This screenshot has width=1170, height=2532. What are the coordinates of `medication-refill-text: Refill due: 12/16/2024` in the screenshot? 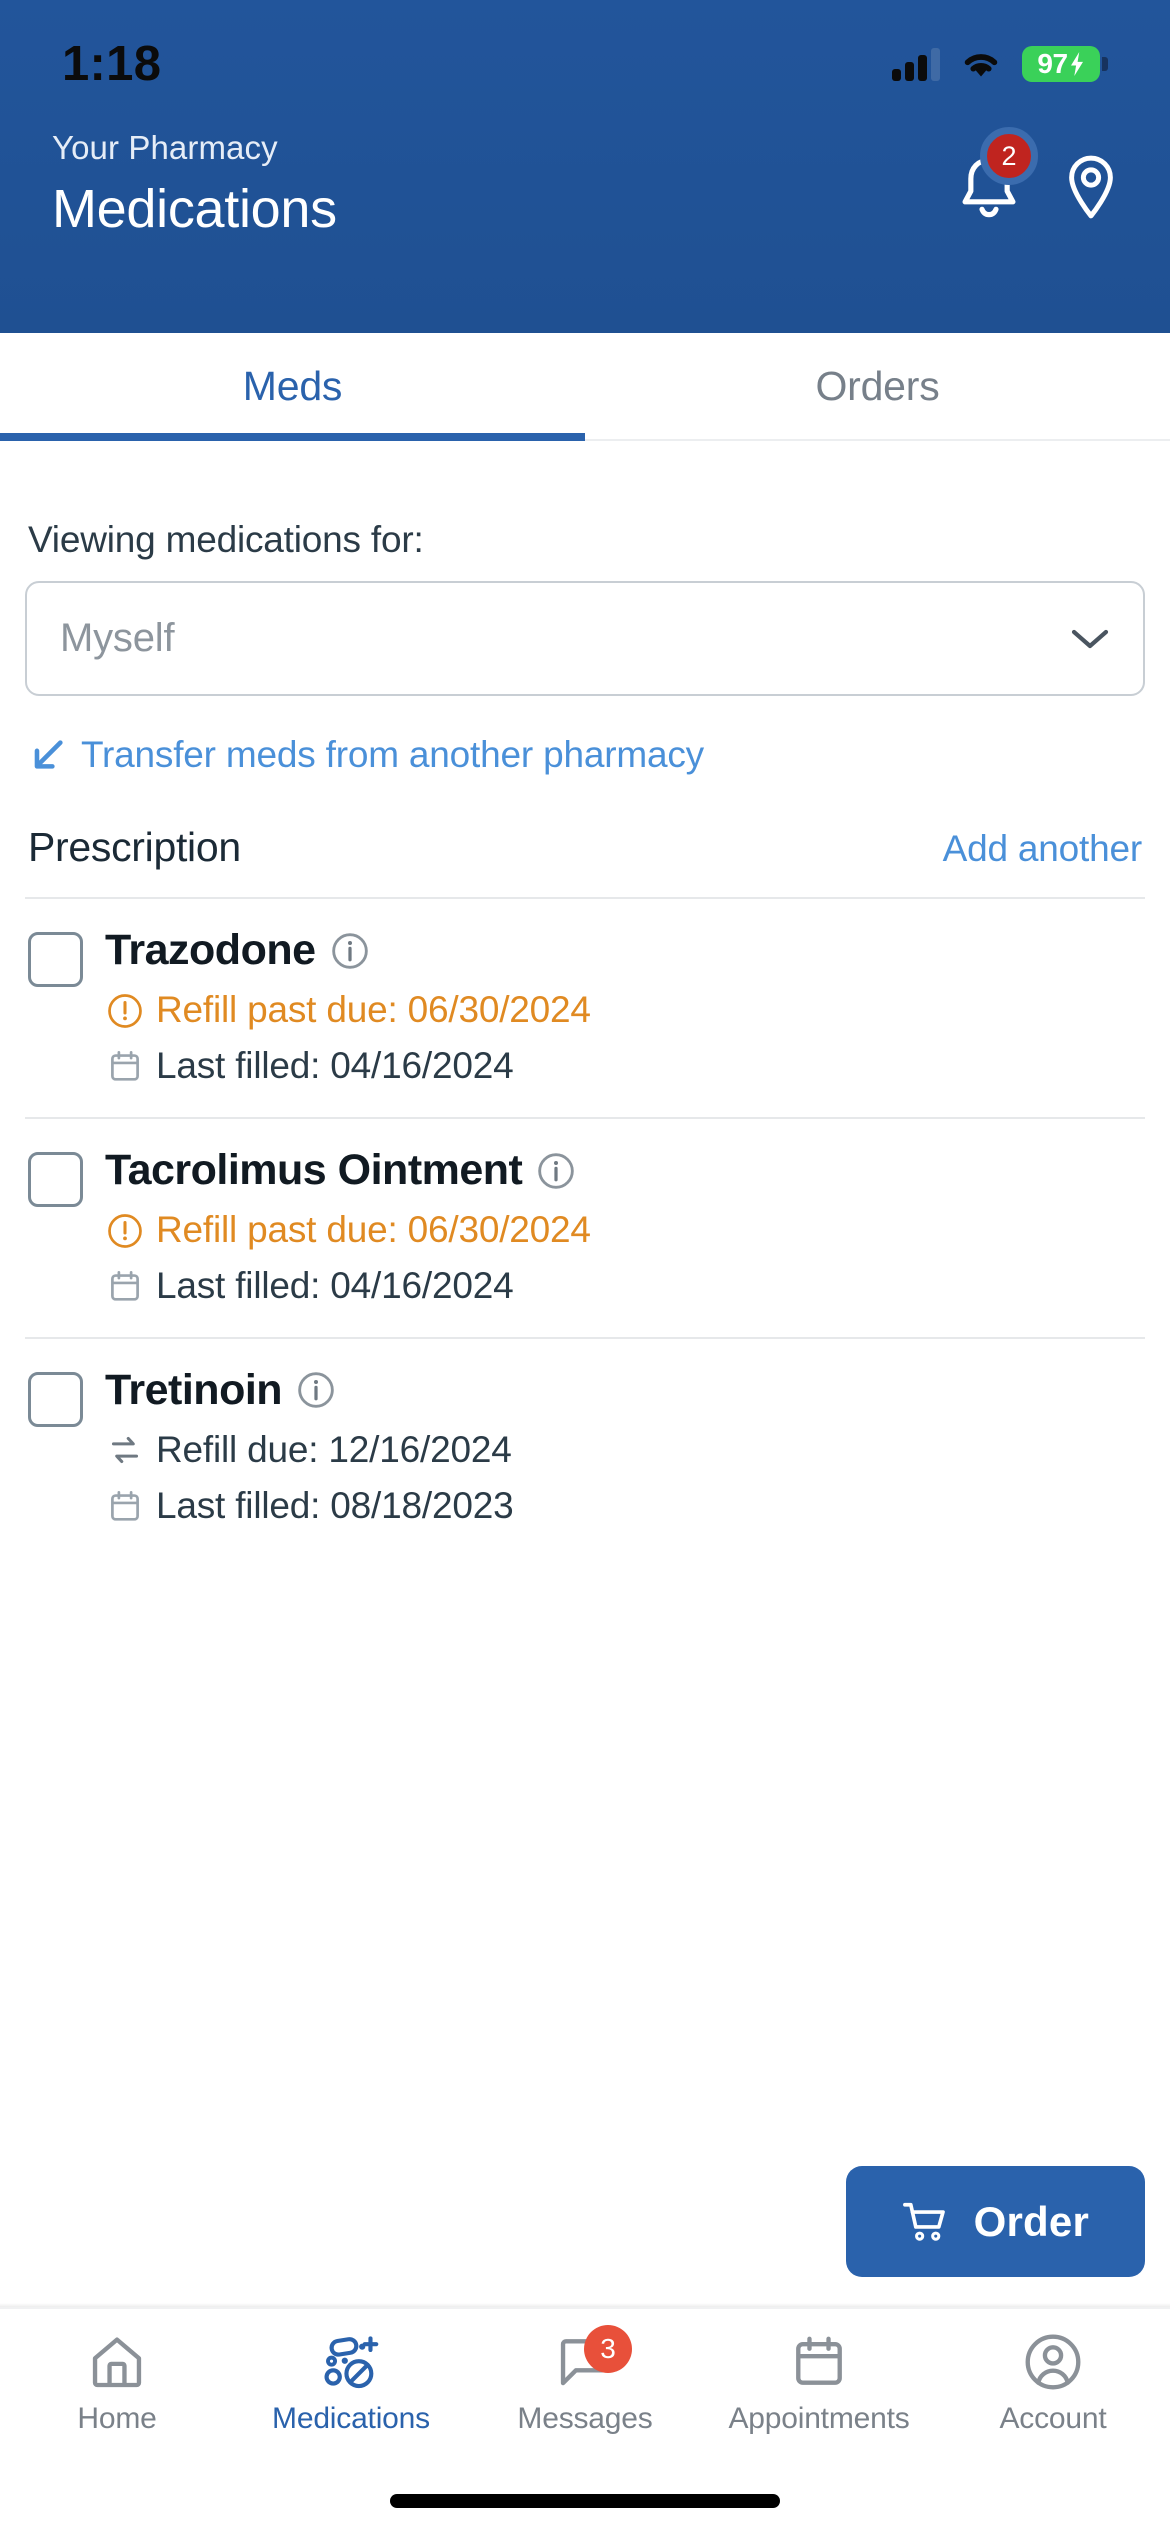 It's located at (334, 1450).